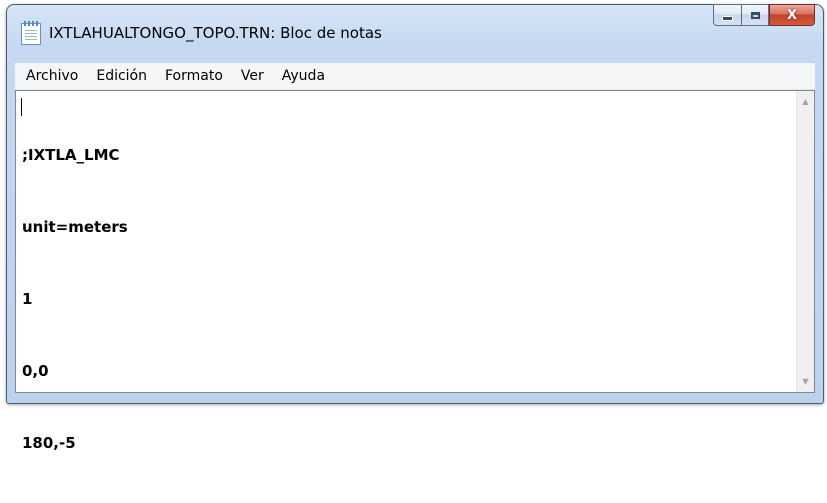  Describe the element at coordinates (194, 76) in the screenshot. I see `menu-formato: Formato` at that location.